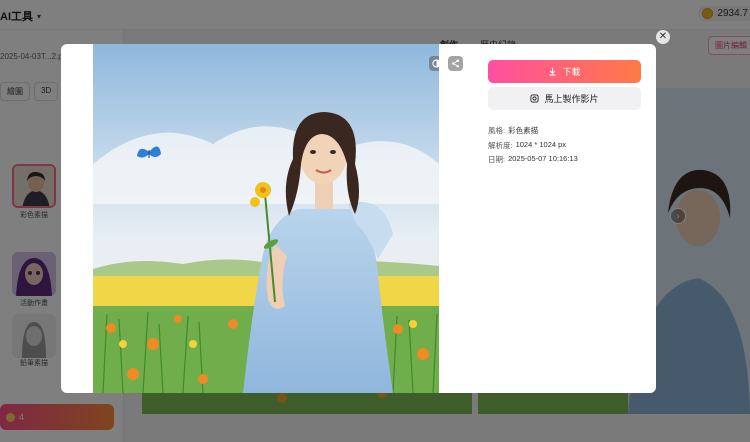 This screenshot has width=750, height=442. I want to click on meta-resolution-key: 解析度:, so click(500, 145).